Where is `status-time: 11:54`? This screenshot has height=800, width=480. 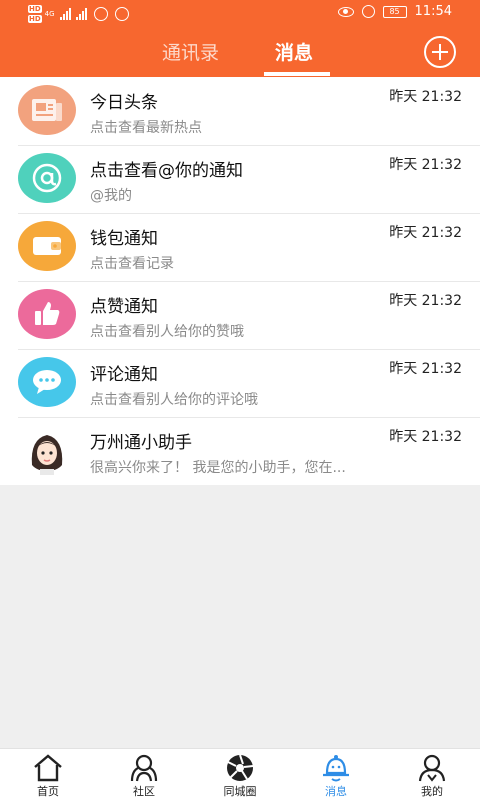 status-time: 11:54 is located at coordinates (433, 11).